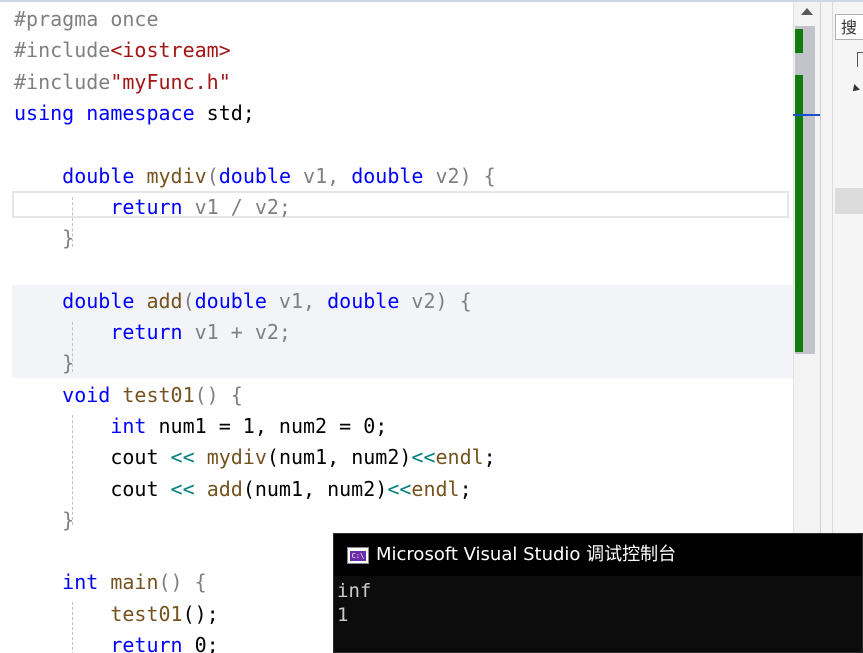 Image resolution: width=863 pixels, height=653 pixels. What do you see at coordinates (860, 59) in the screenshot?
I see `file-icon` at bounding box center [860, 59].